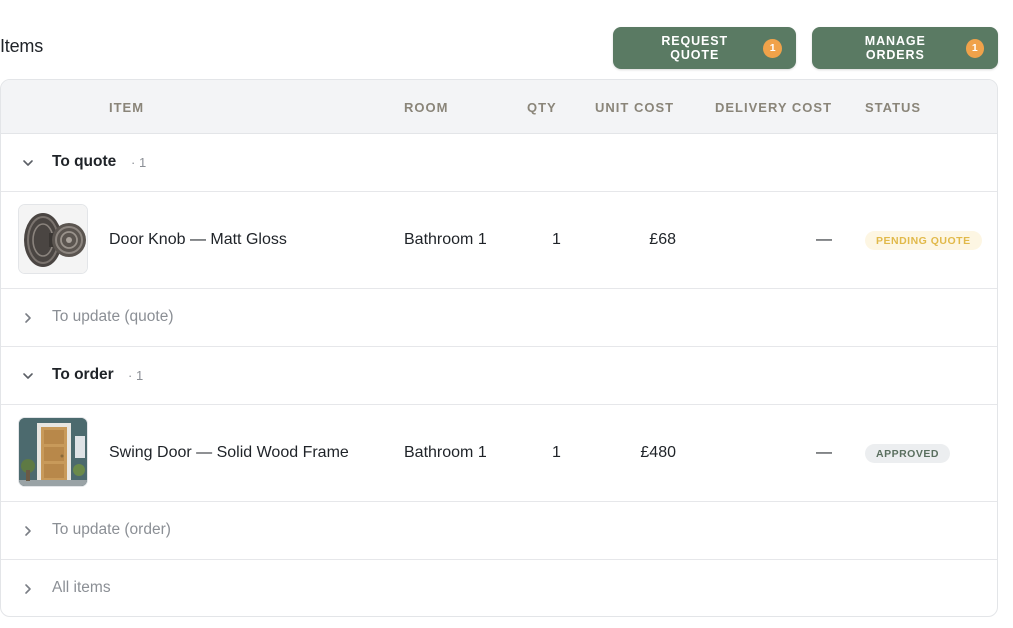 This screenshot has width=1013, height=628. I want to click on status-badge: APPROVED, so click(907, 453).